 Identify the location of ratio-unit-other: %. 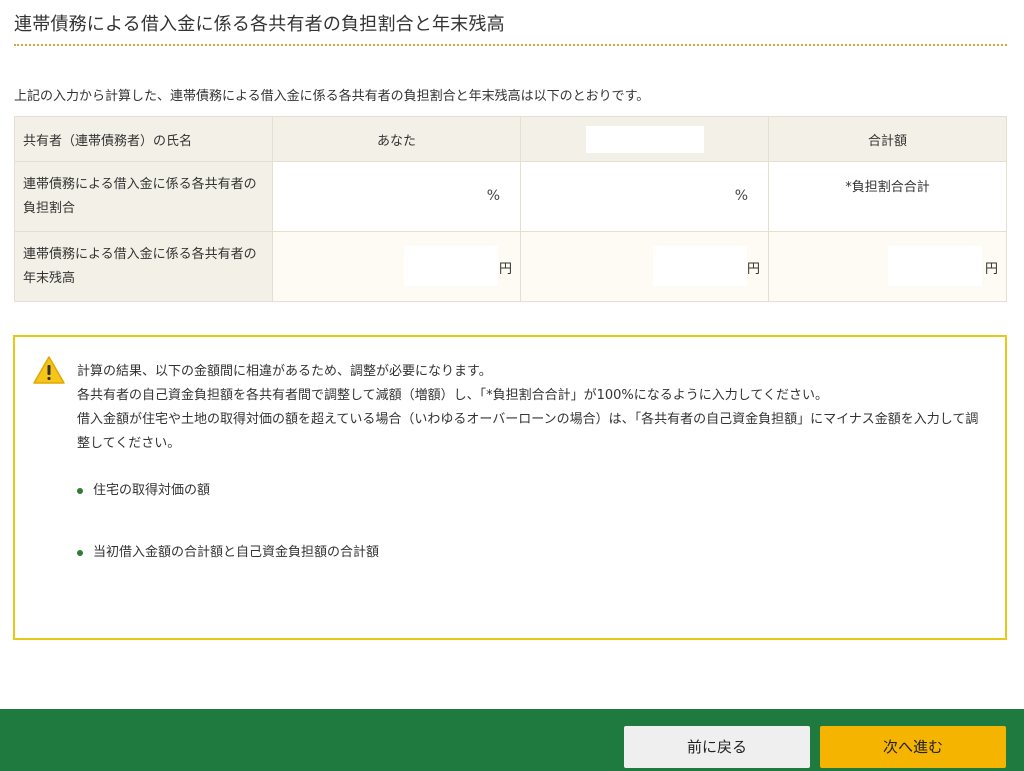
(741, 196).